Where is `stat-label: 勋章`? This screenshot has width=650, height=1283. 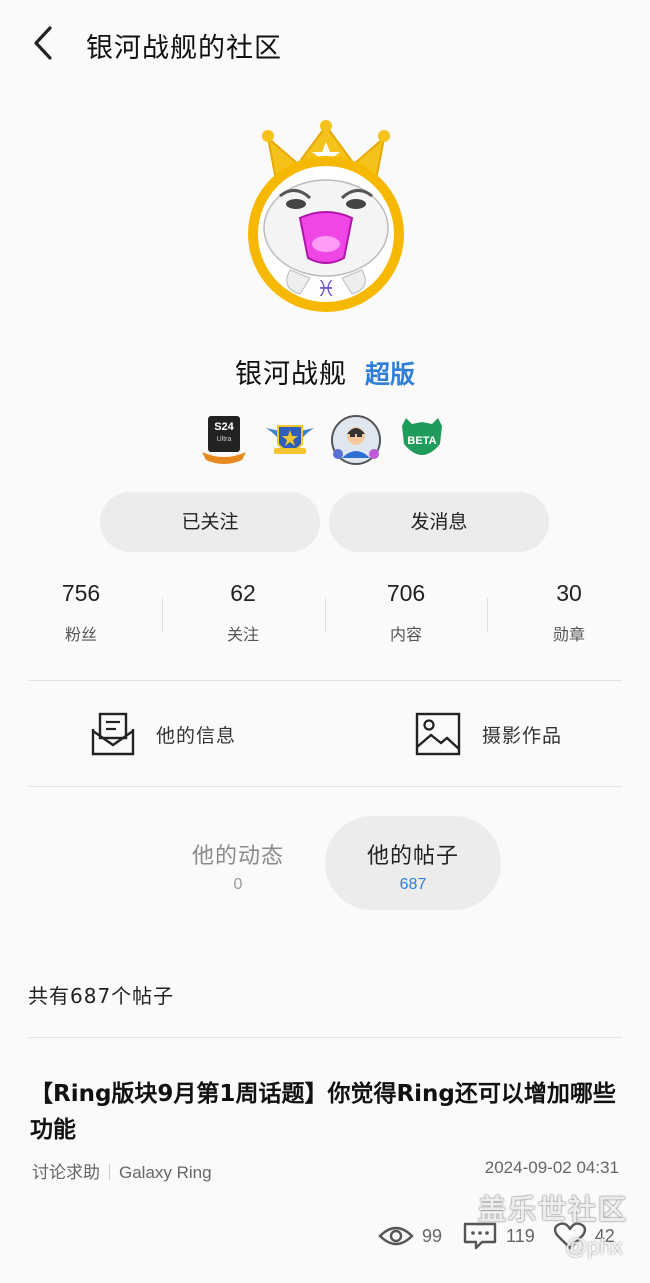 stat-label: 勋章 is located at coordinates (568, 634).